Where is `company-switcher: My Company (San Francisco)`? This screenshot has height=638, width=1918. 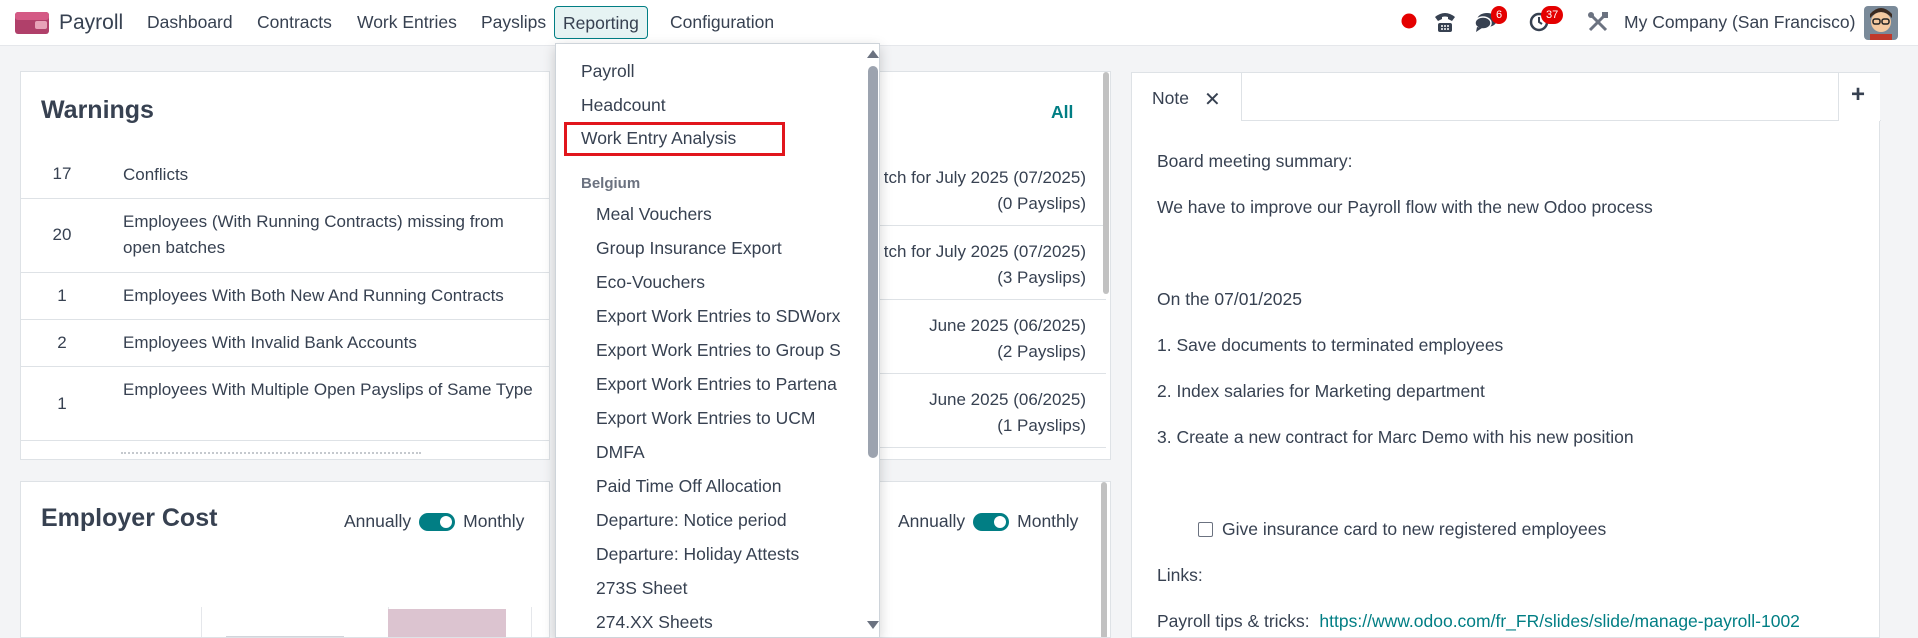
company-switcher: My Company (San Francisco) is located at coordinates (1739, 22).